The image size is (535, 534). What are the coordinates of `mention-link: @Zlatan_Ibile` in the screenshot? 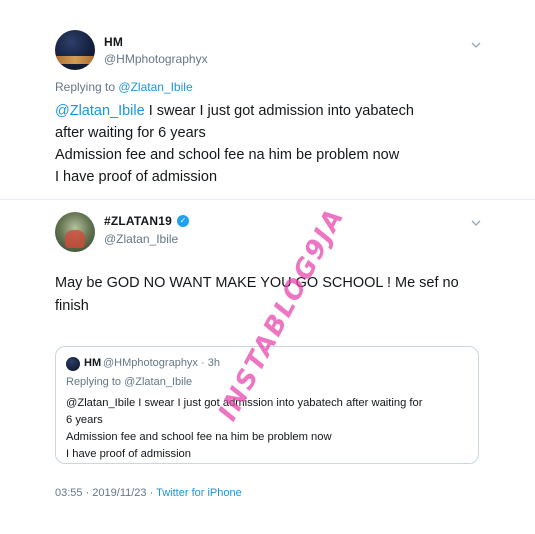 It's located at (100, 111).